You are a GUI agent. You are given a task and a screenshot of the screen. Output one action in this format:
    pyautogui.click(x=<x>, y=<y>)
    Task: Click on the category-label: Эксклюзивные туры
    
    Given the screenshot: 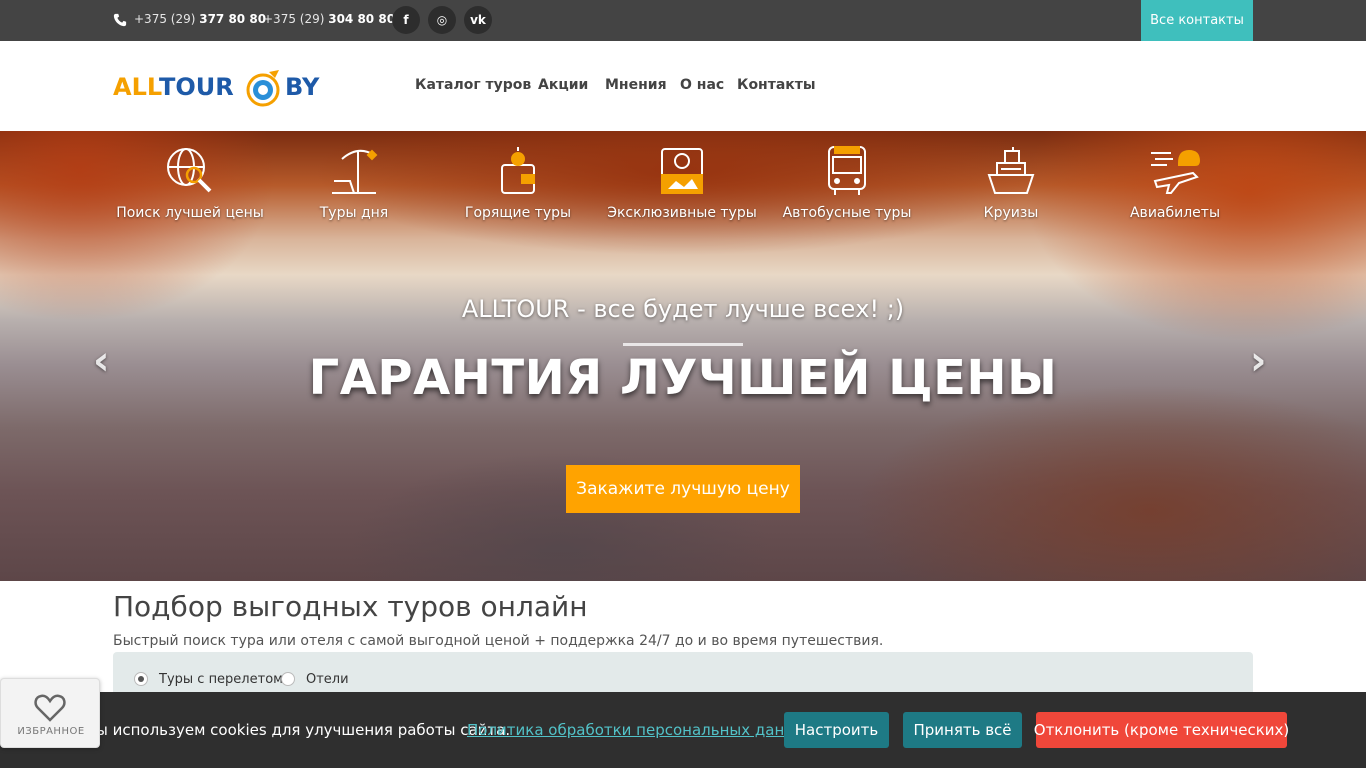 What is the action you would take?
    pyautogui.click(x=682, y=213)
    